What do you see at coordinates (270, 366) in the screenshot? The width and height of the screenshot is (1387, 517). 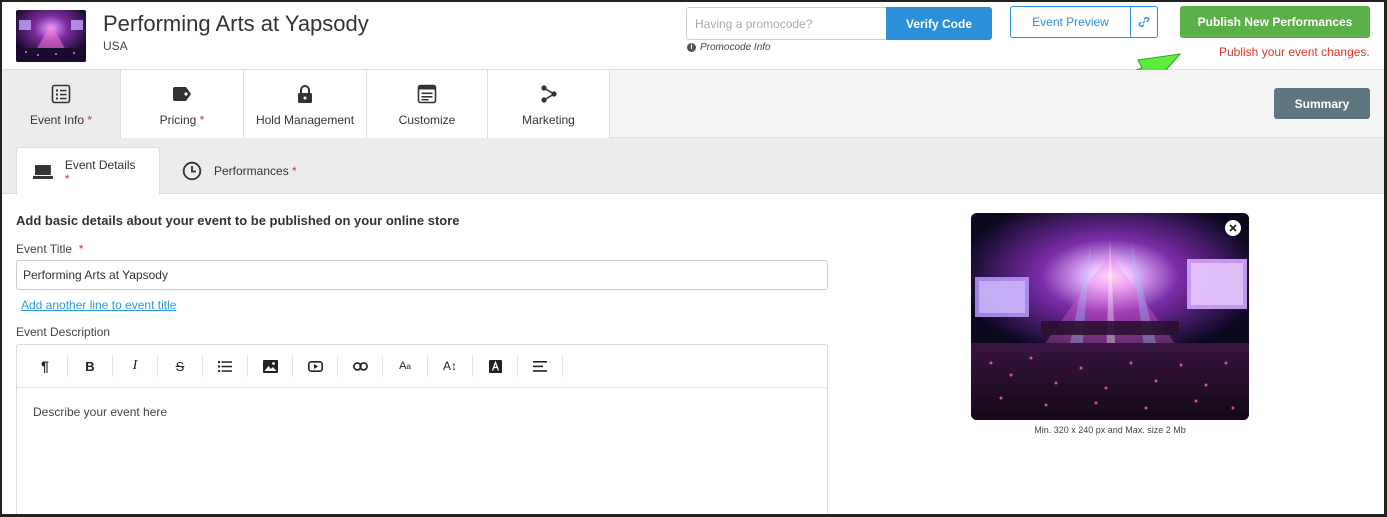 I see `image-icon` at bounding box center [270, 366].